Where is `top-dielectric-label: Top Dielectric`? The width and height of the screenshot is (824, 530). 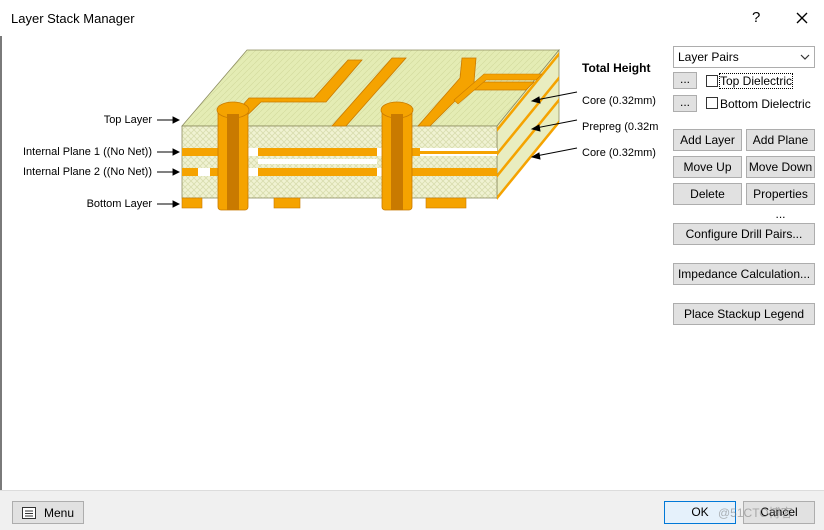
top-dielectric-label: Top Dielectric is located at coordinates (756, 81).